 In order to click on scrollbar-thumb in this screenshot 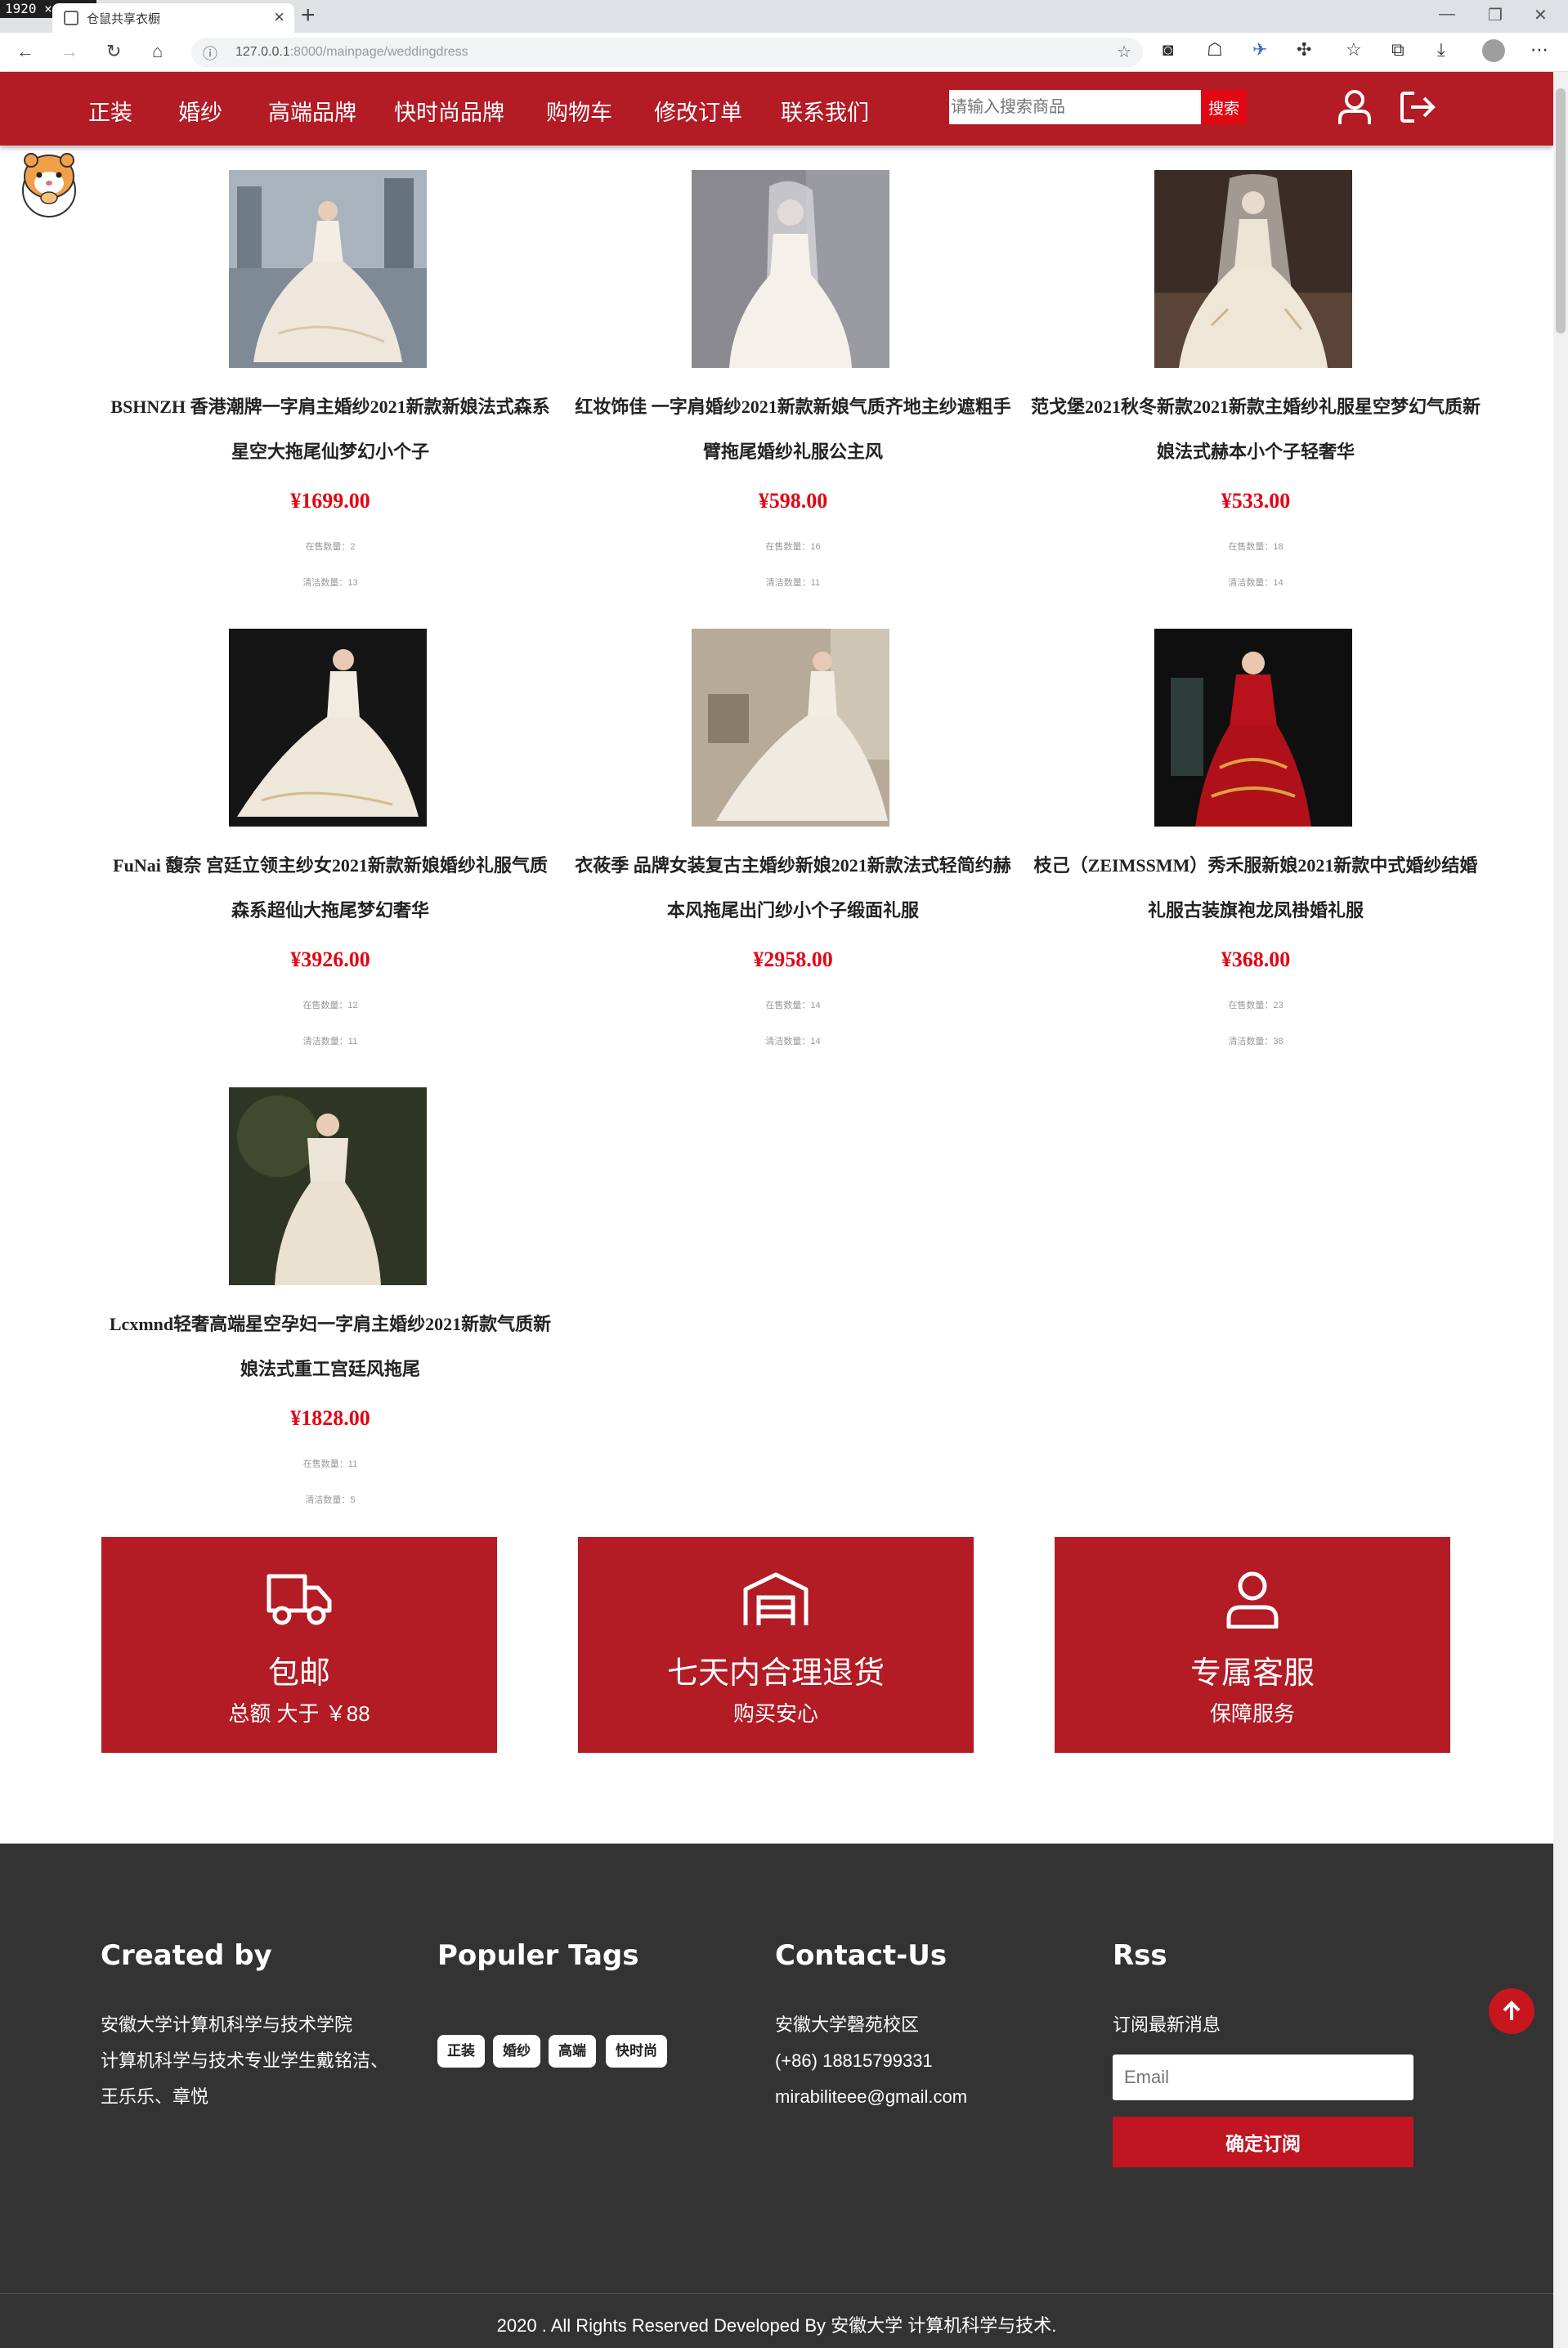, I will do `click(1561, 211)`.